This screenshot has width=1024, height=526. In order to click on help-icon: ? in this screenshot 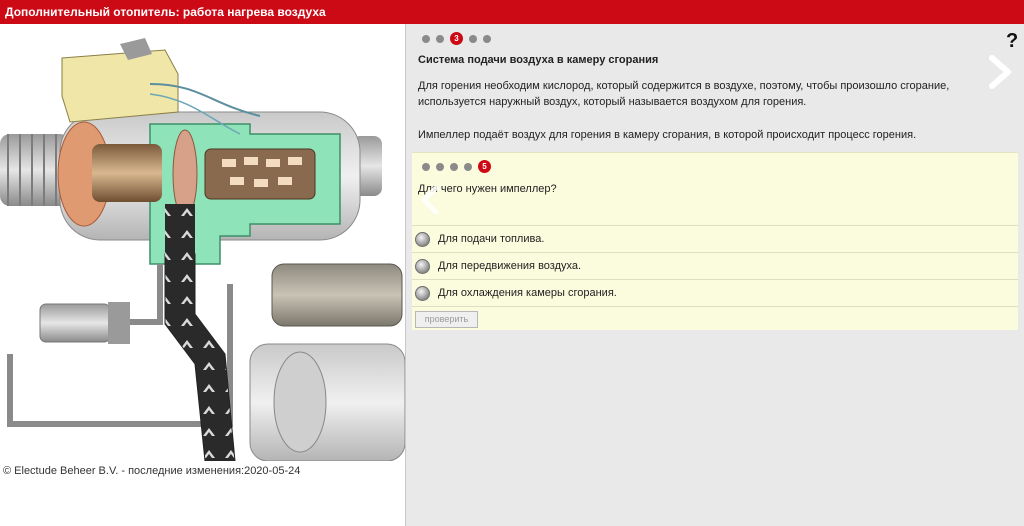, I will do `click(1012, 41)`.